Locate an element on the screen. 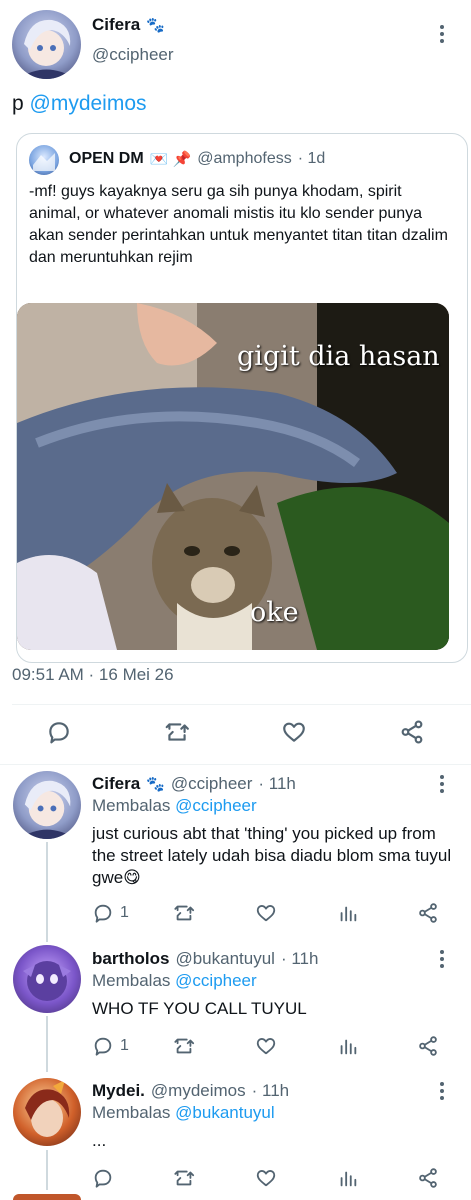 Image resolution: width=471 pixels, height=1200 pixels. reply-author-handle: @bukantuyul is located at coordinates (225, 959).